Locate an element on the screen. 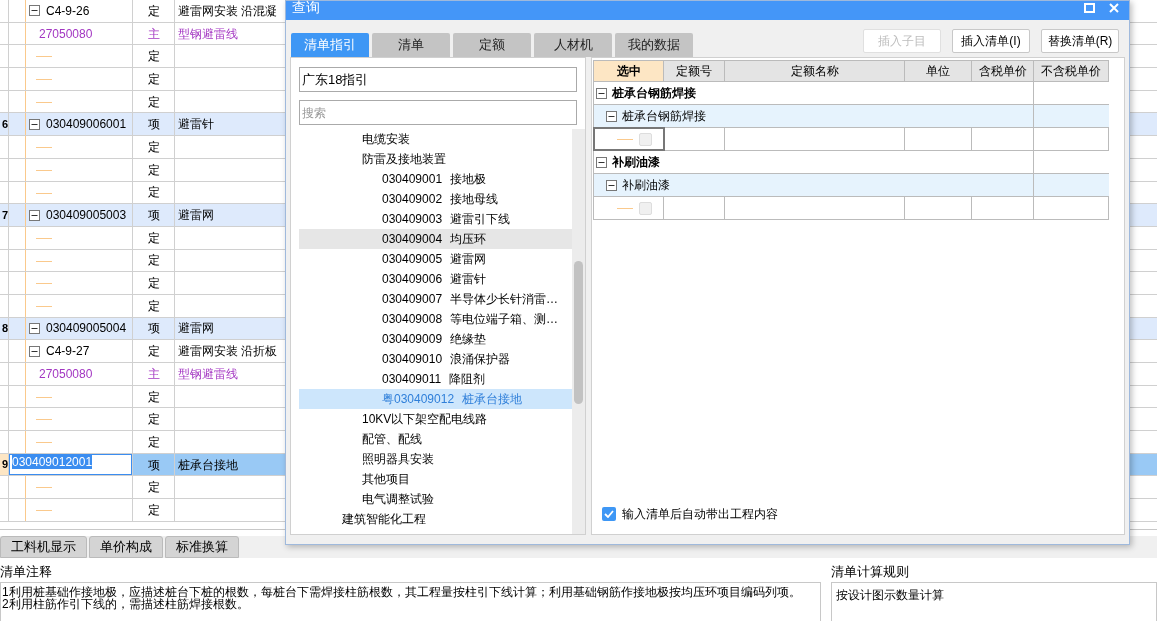  name-text: 桩承台接地 is located at coordinates (208, 465).